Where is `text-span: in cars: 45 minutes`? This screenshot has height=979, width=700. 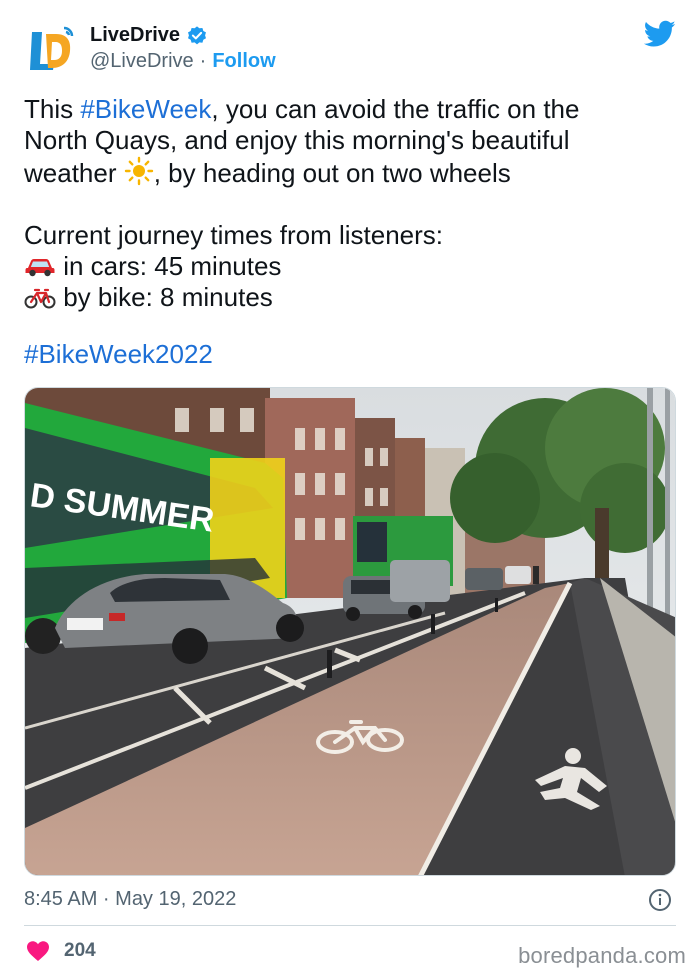
text-span: in cars: 45 minutes is located at coordinates (169, 266).